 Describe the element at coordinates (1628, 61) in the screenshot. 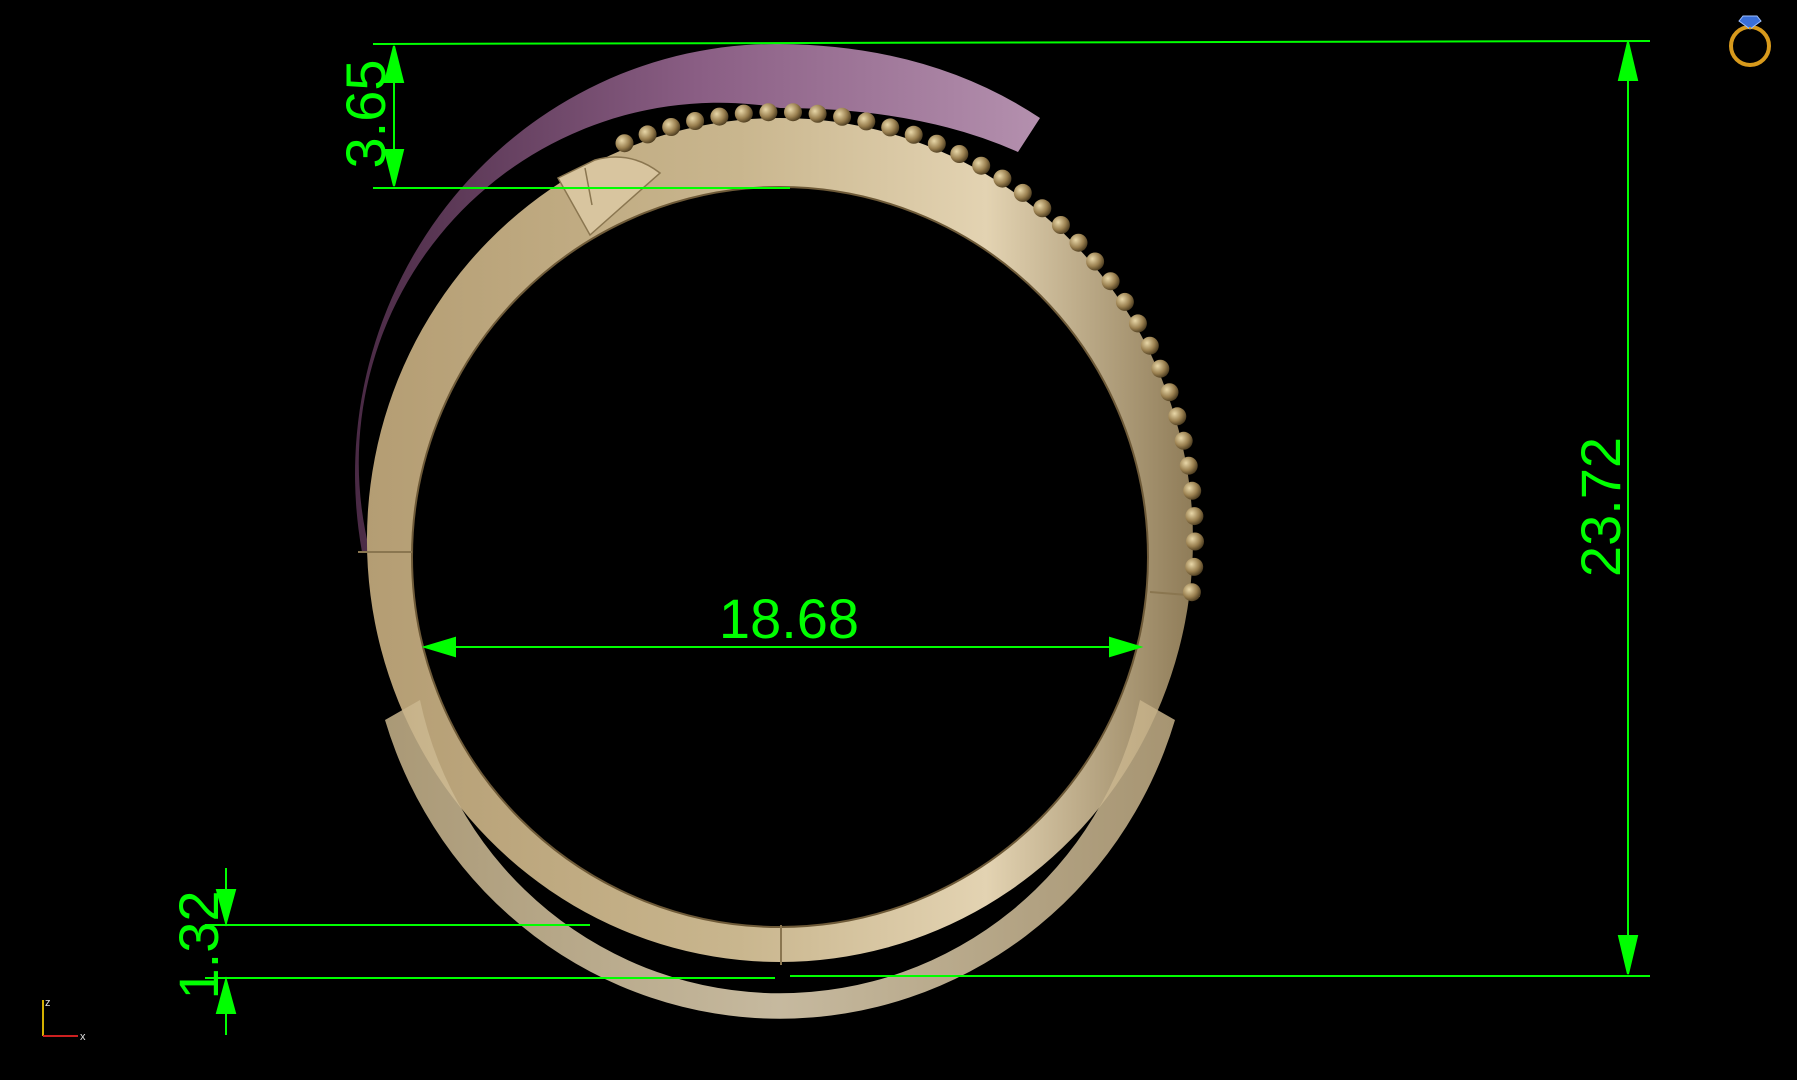

I see `height-arrow-up` at that location.